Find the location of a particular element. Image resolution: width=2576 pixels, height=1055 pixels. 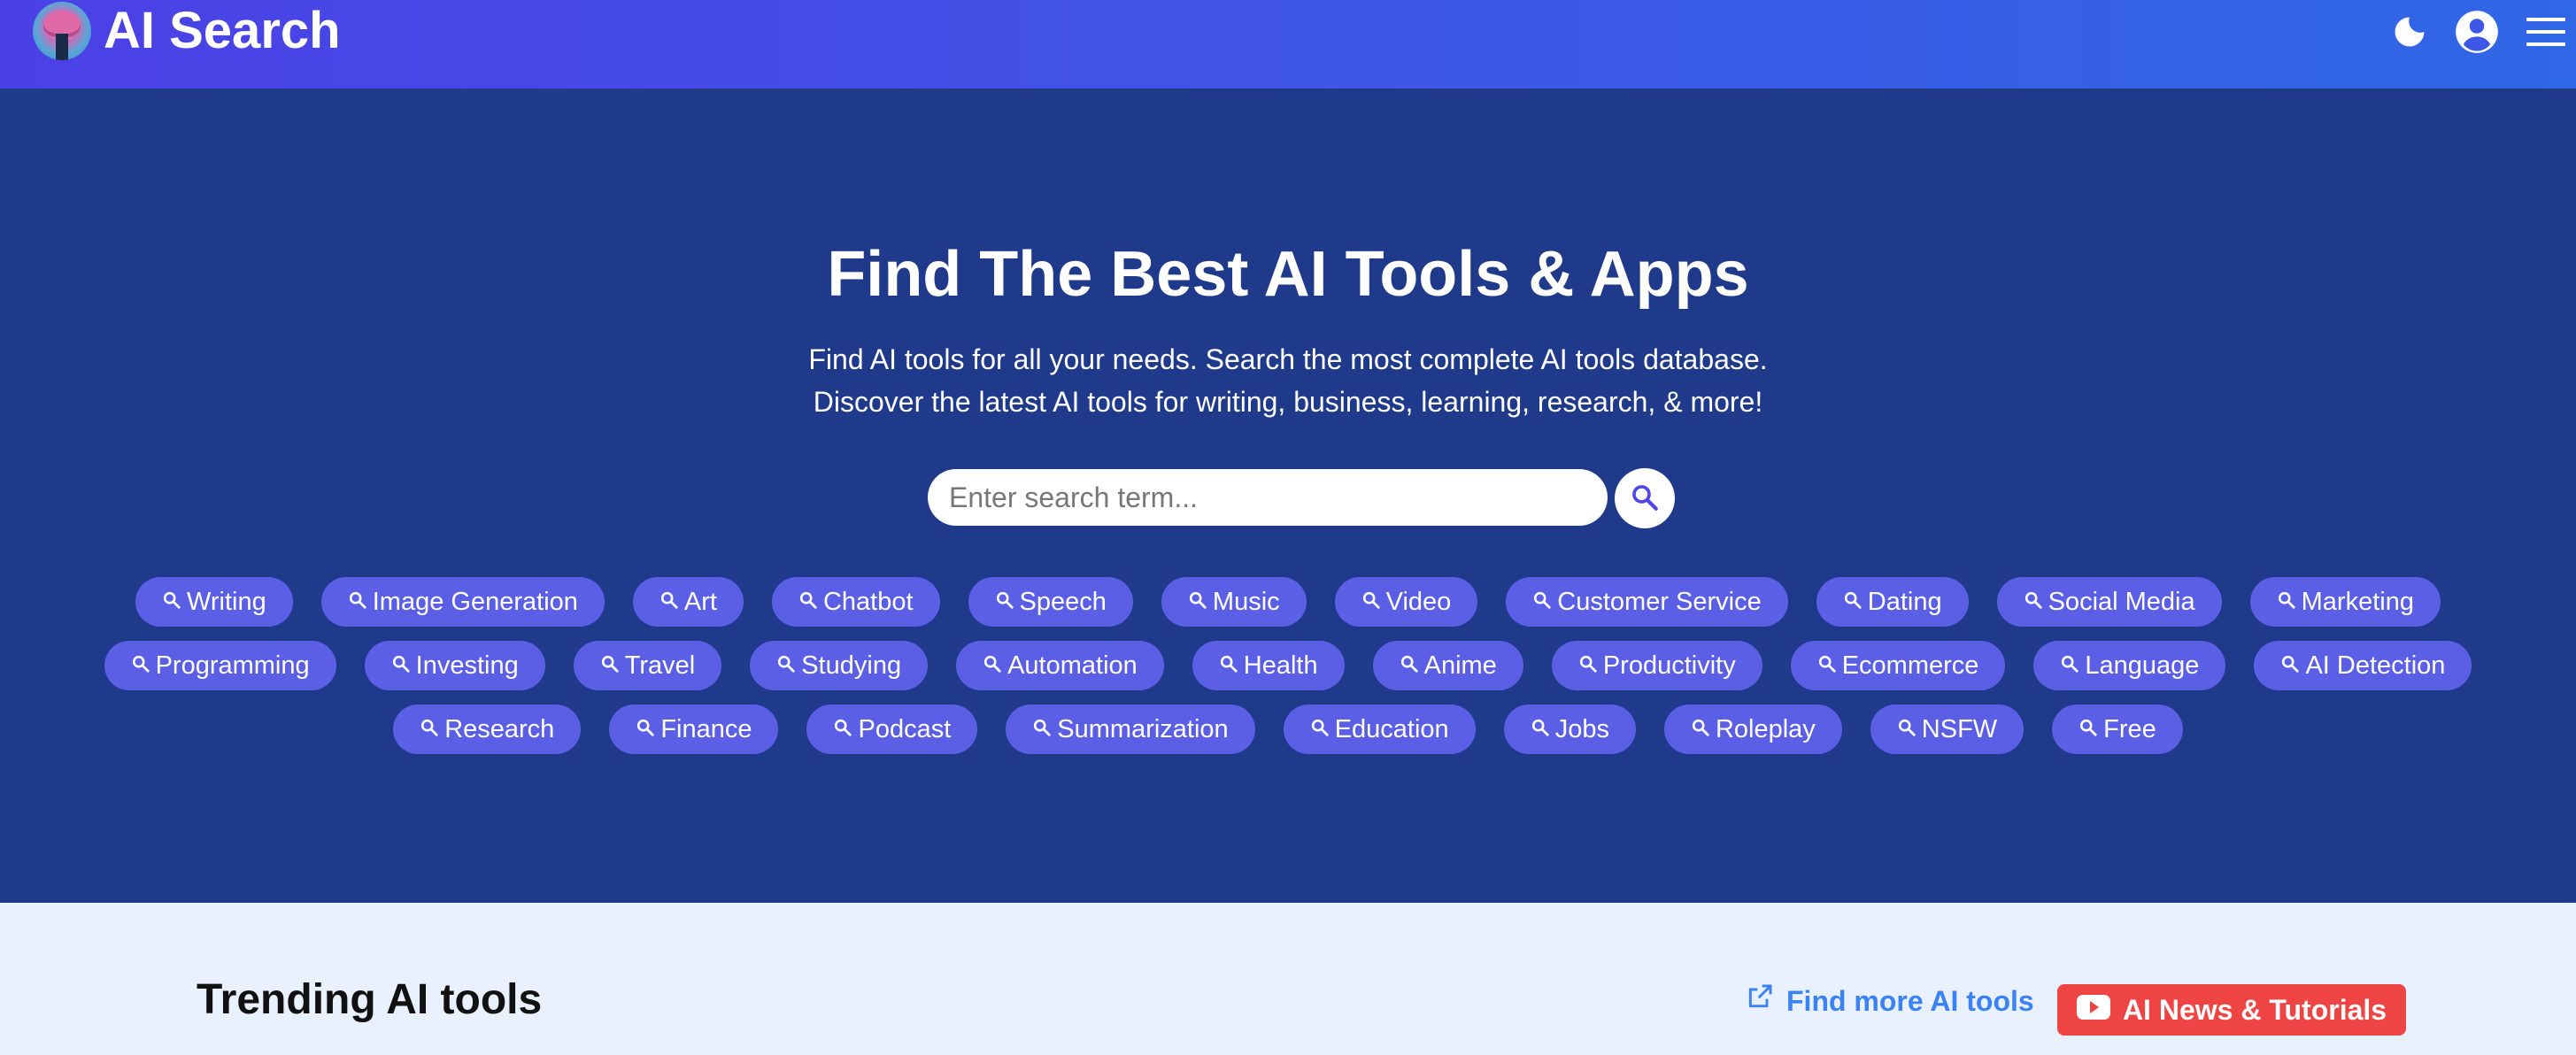

category-tag-programming: Programming is located at coordinates (220, 665).